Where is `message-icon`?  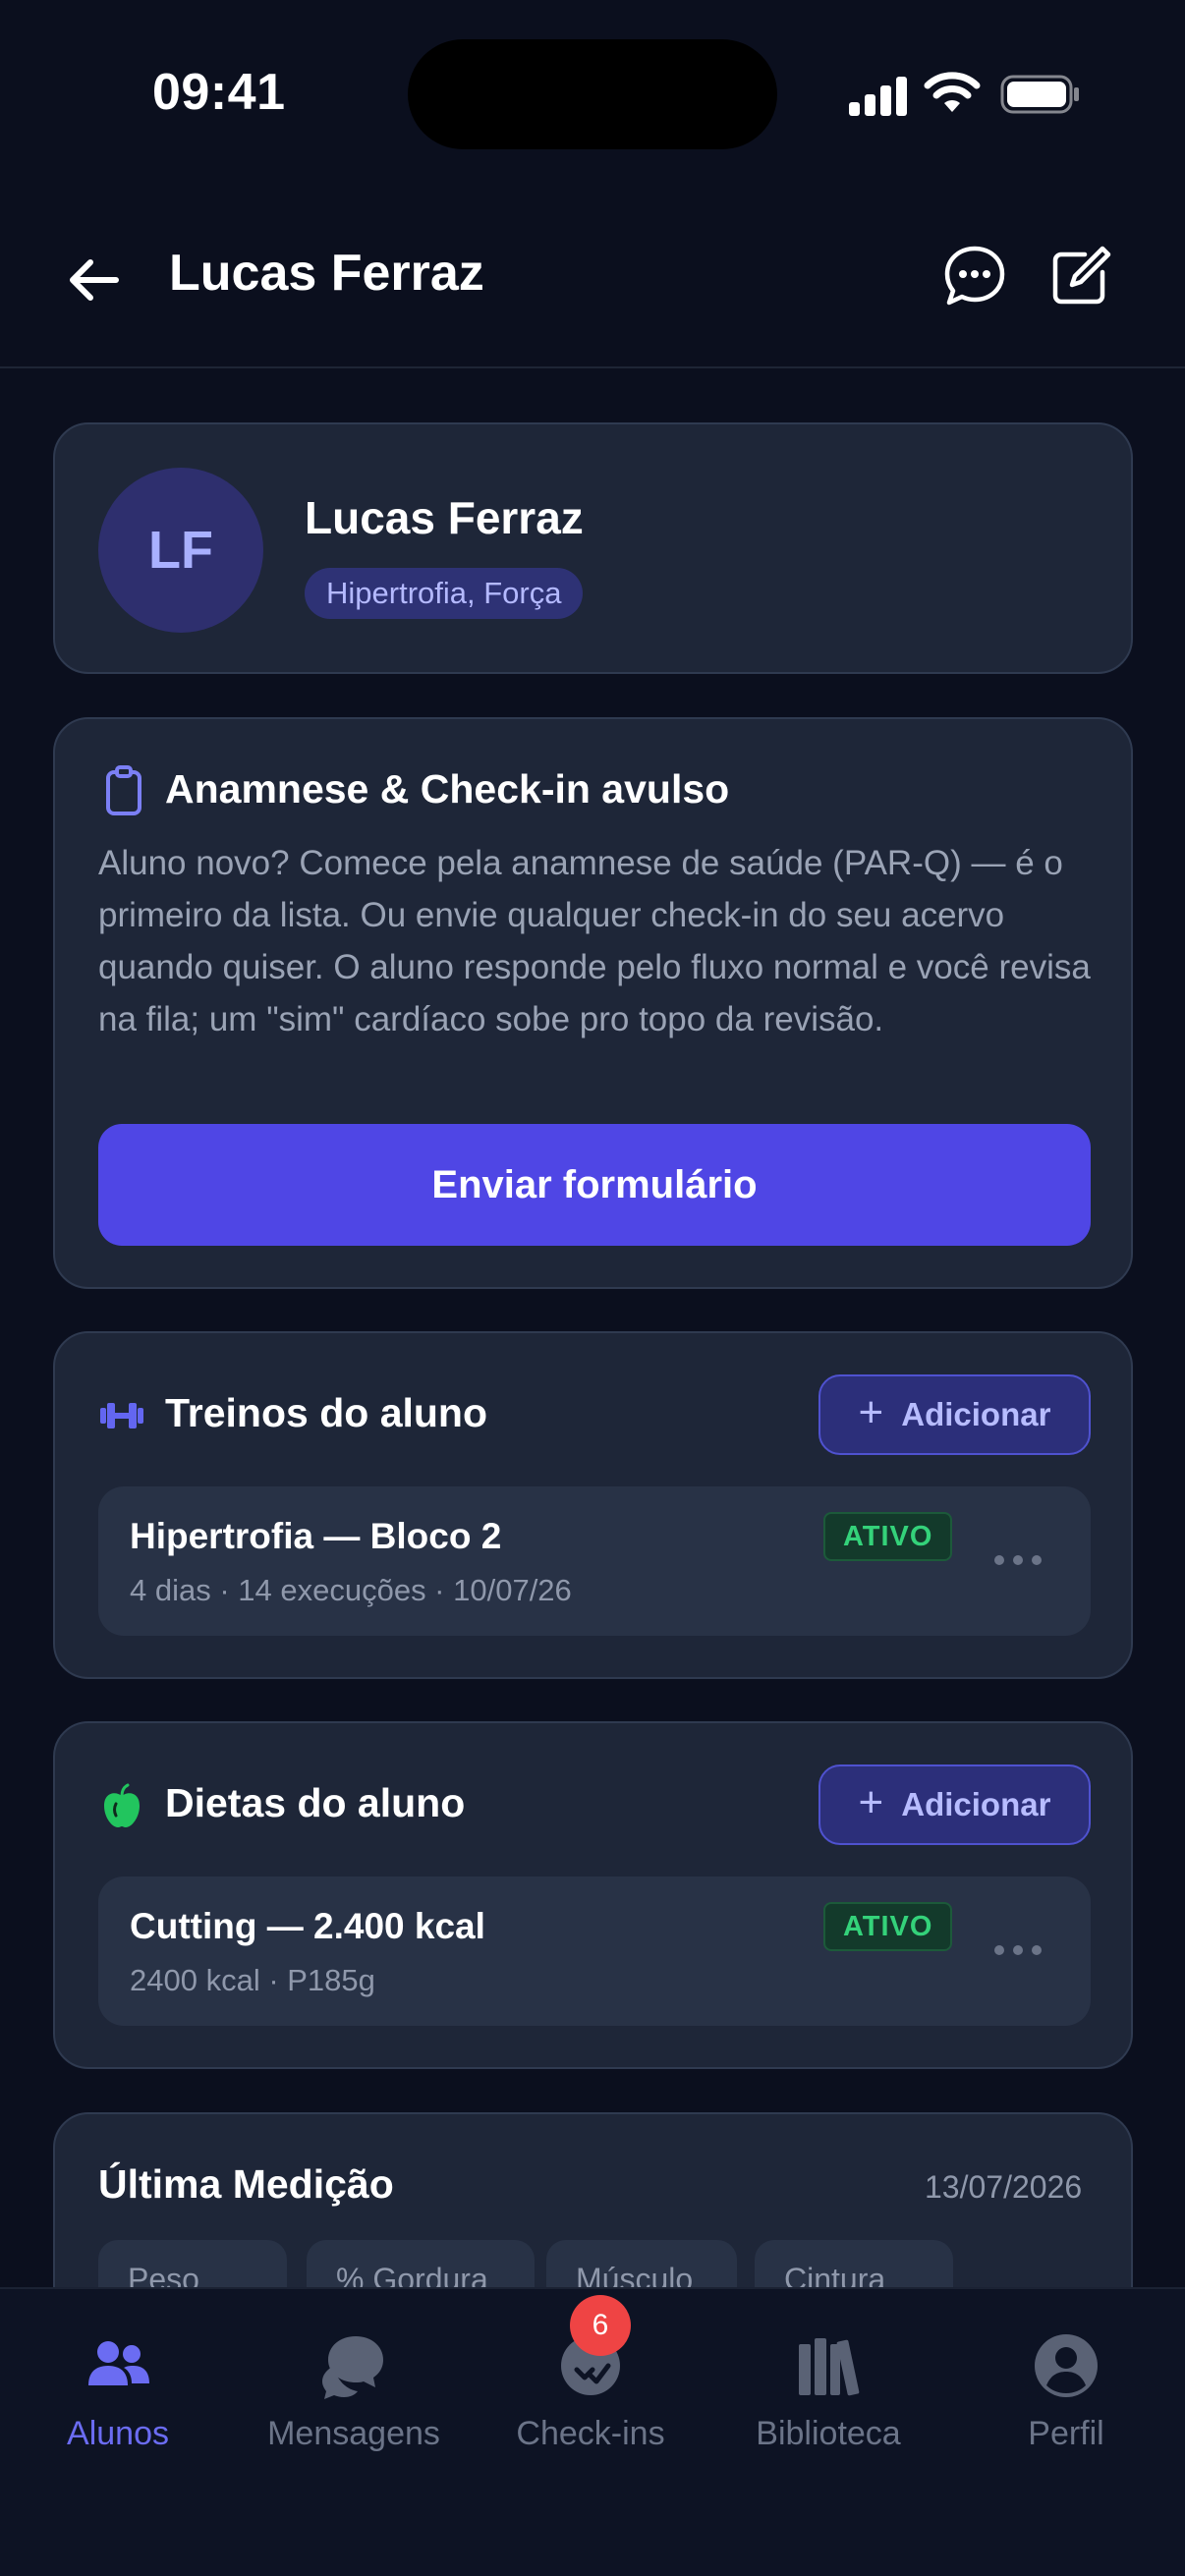
message-icon is located at coordinates (975, 276).